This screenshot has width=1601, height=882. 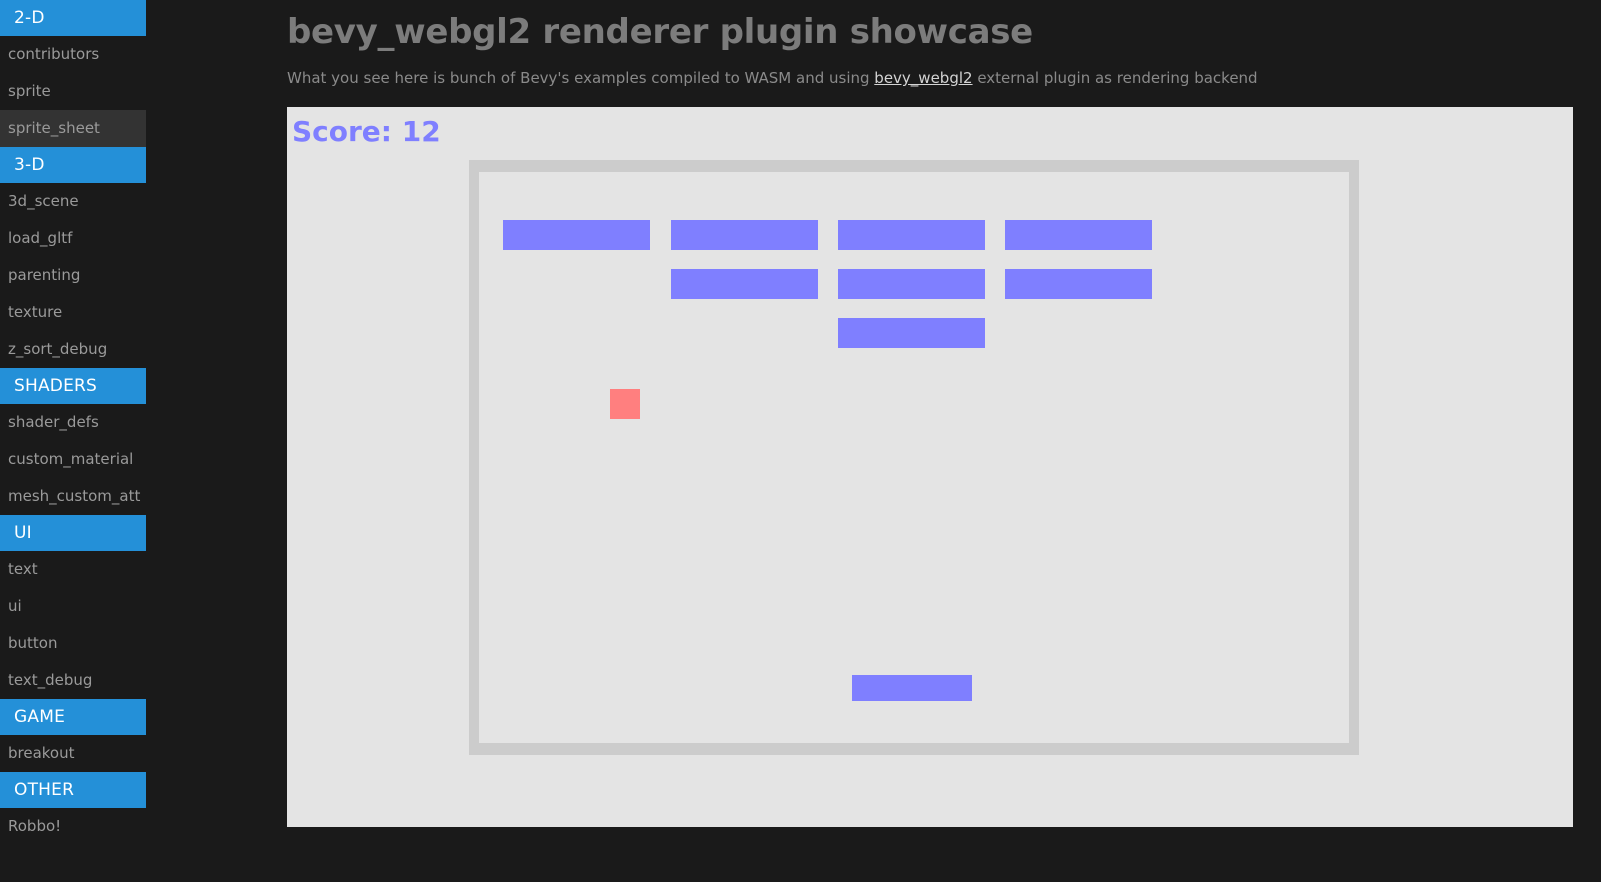 I want to click on sidebar-item-mesh-custom-att: mesh_custom_att, so click(x=73, y=496).